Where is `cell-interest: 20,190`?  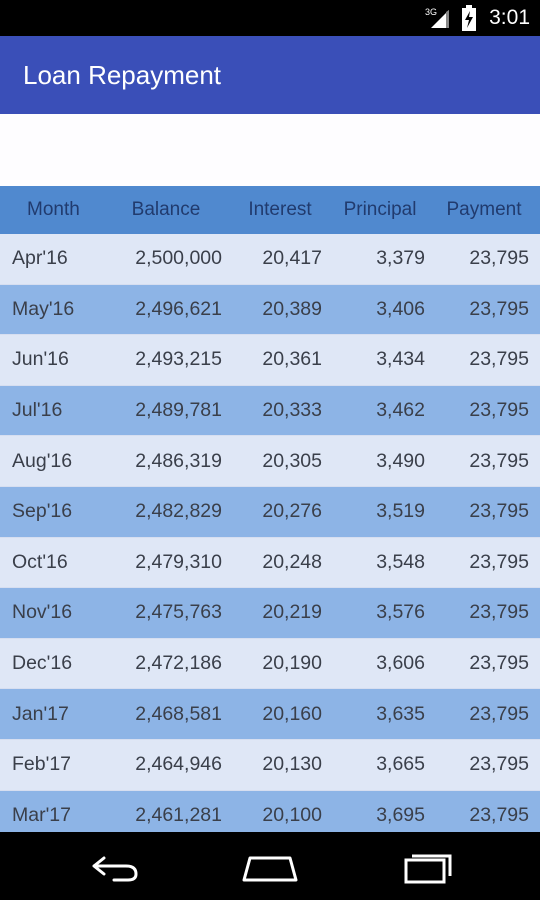
cell-interest: 20,190 is located at coordinates (292, 663).